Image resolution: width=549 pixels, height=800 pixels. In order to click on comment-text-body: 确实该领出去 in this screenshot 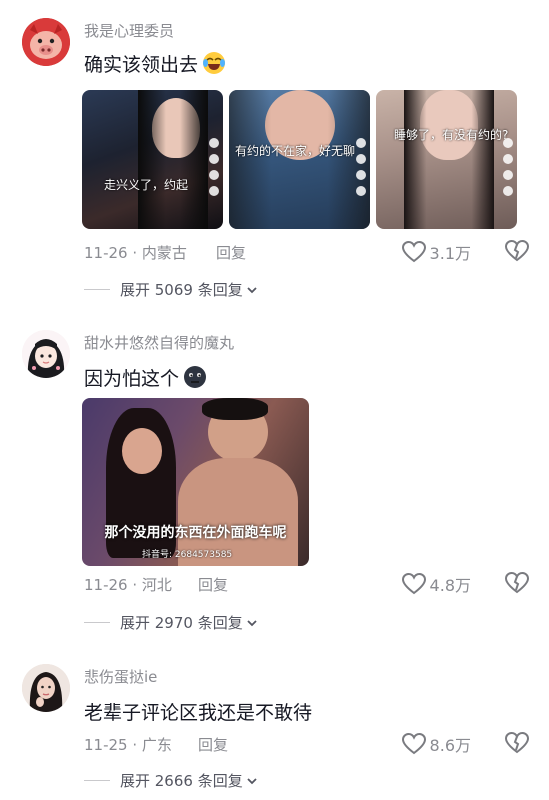, I will do `click(141, 65)`.